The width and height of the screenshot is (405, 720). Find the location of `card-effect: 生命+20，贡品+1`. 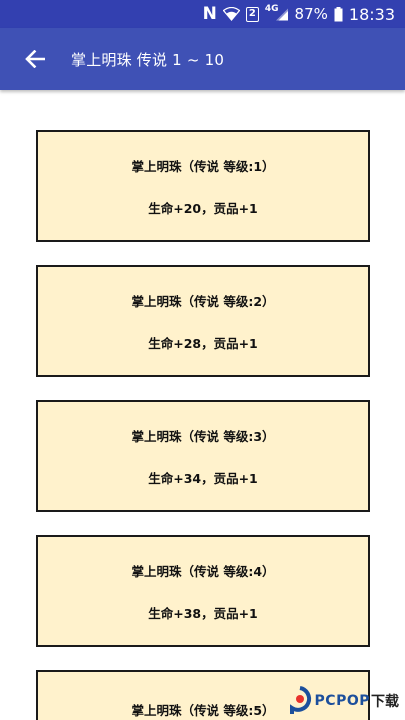

card-effect: 生命+20，贡品+1 is located at coordinates (203, 208).